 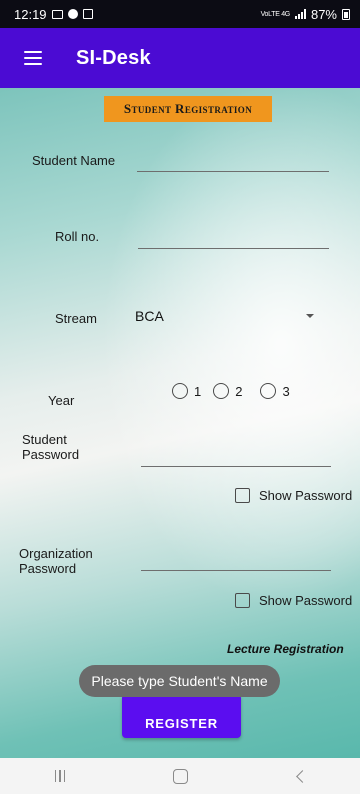 I want to click on stream-select: BCA, so click(x=149, y=316).